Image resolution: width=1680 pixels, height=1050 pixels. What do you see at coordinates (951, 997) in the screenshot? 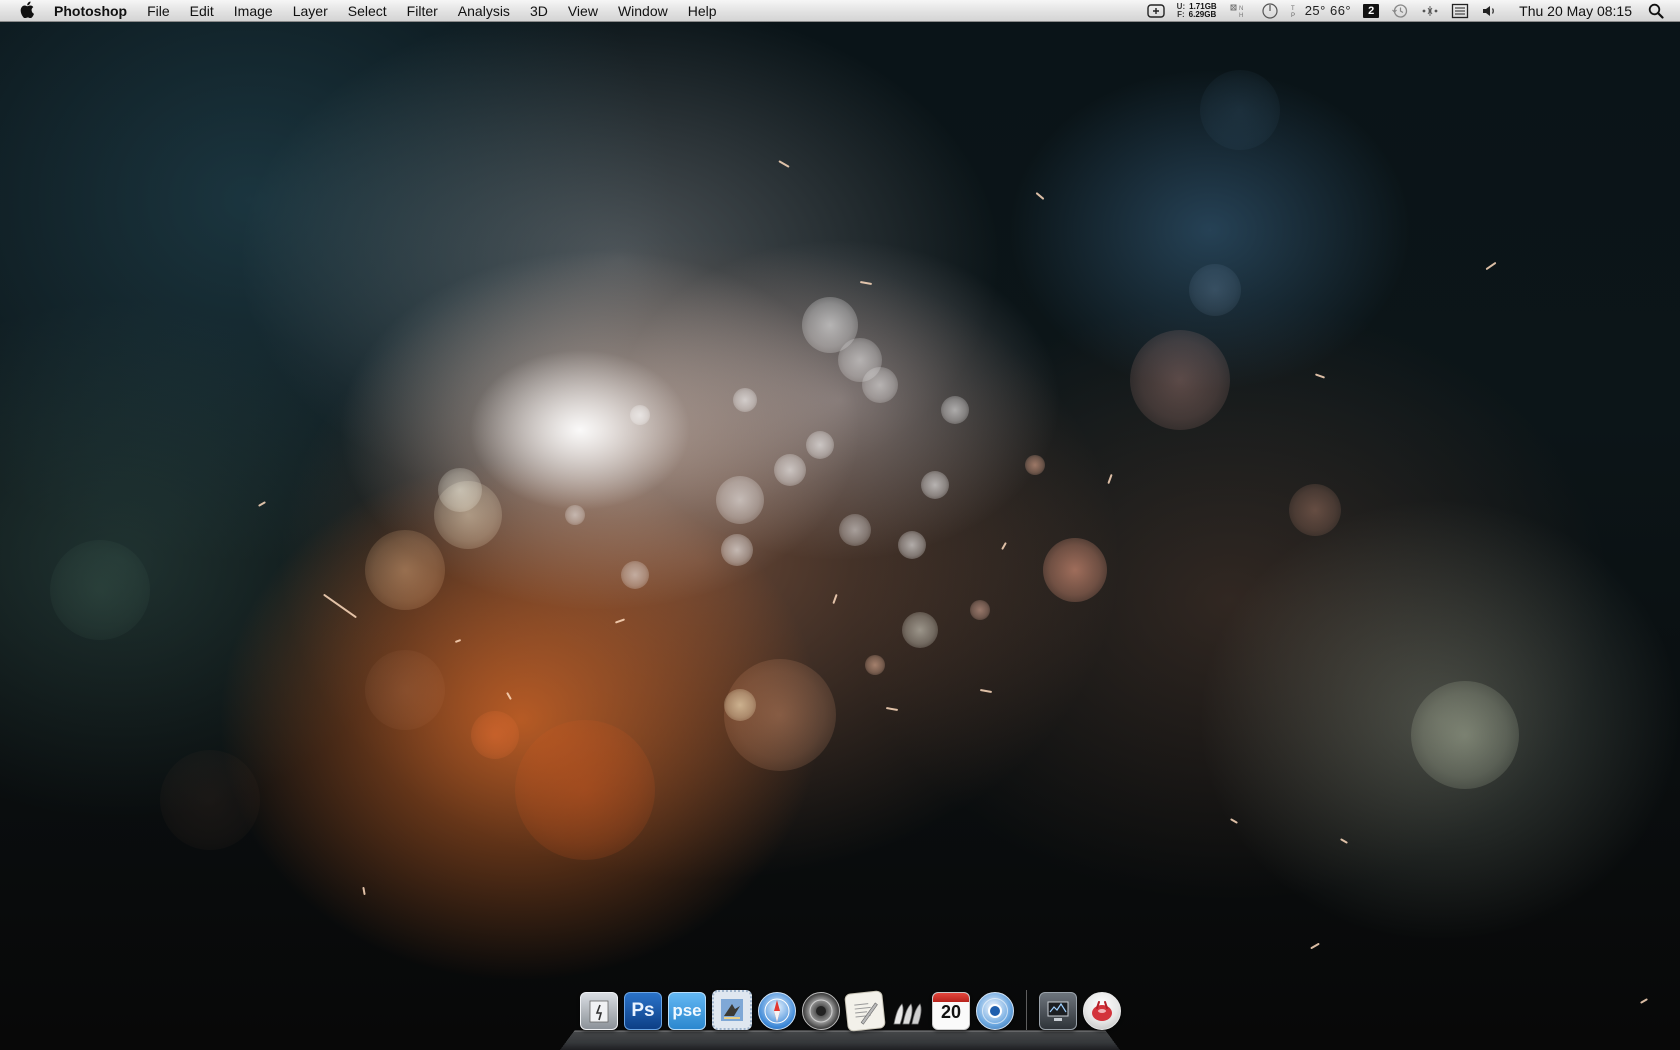
I see `ical-header` at bounding box center [951, 997].